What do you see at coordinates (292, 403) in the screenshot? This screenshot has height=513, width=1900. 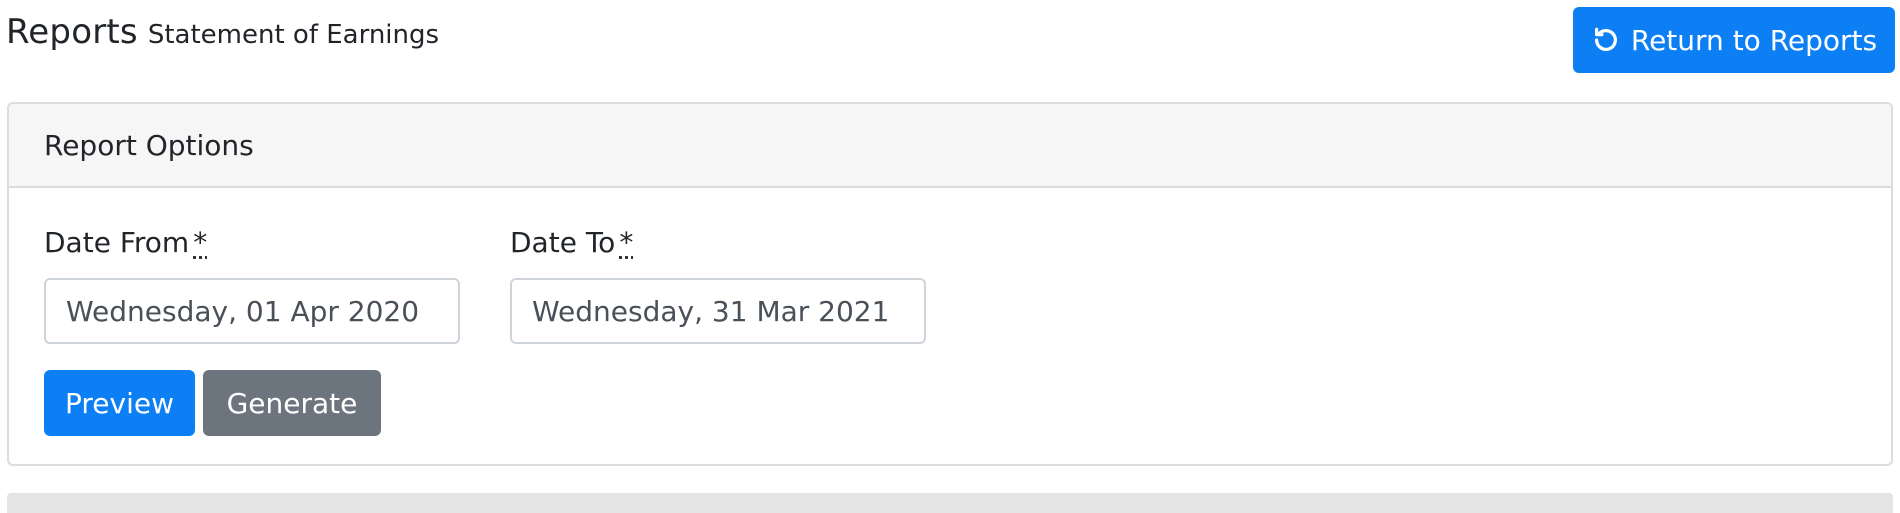 I see `generate-button: Generate` at bounding box center [292, 403].